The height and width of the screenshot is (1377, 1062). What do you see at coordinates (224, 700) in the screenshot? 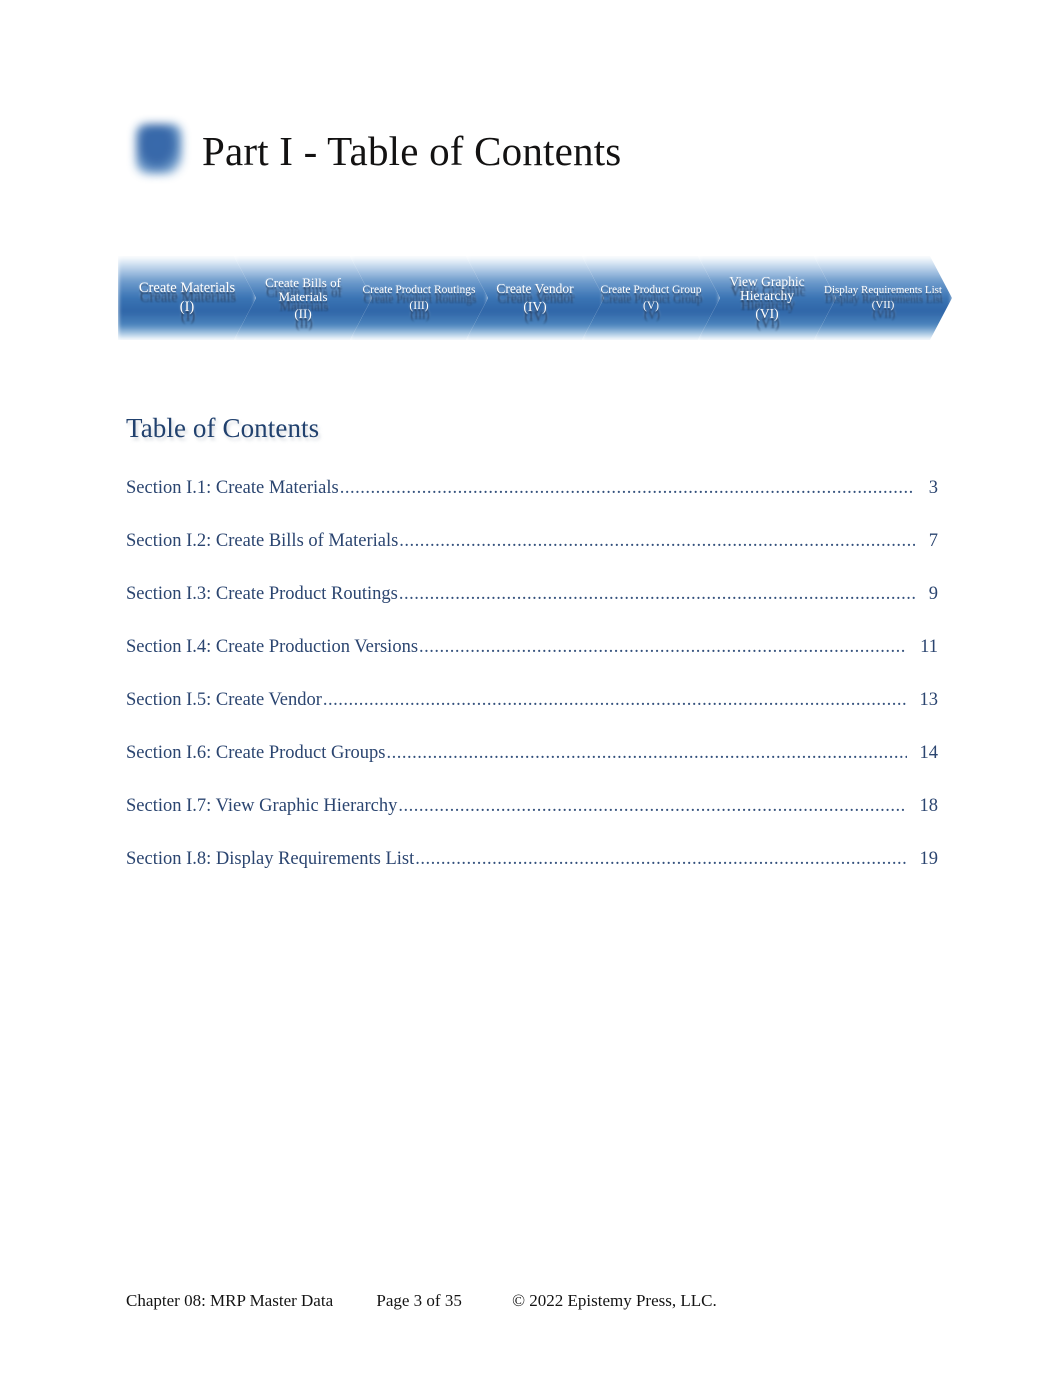
I see `toc-entry-label: Section I.5: Create Vendor` at bounding box center [224, 700].